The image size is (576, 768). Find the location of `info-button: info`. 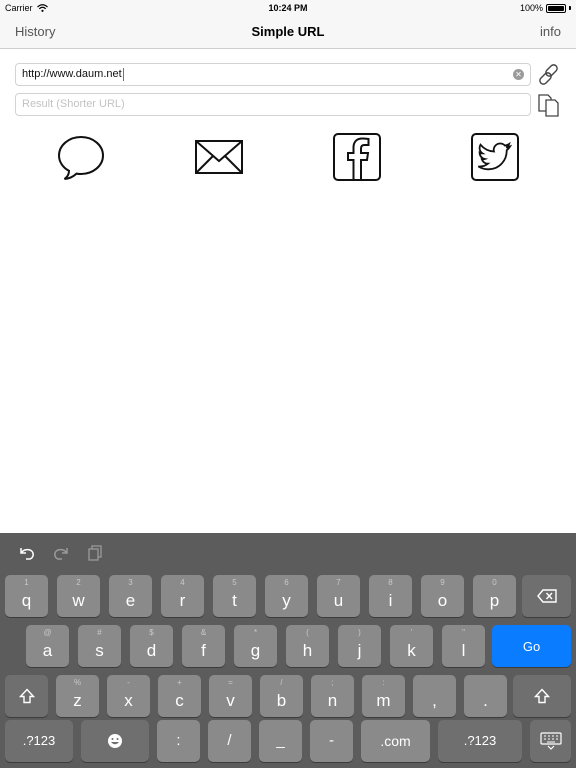

info-button: info is located at coordinates (550, 31).